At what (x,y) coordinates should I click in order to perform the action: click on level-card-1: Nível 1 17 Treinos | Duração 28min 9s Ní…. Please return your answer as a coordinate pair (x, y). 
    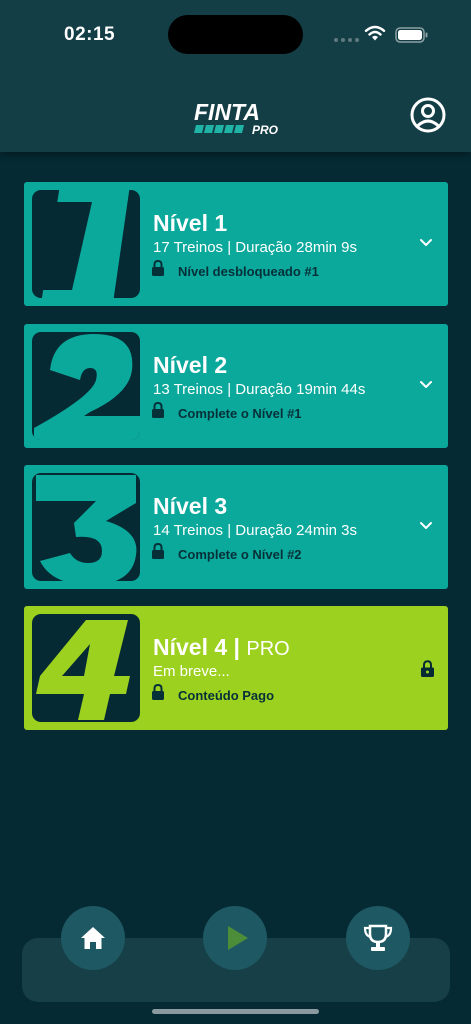
    Looking at the image, I should click on (236, 244).